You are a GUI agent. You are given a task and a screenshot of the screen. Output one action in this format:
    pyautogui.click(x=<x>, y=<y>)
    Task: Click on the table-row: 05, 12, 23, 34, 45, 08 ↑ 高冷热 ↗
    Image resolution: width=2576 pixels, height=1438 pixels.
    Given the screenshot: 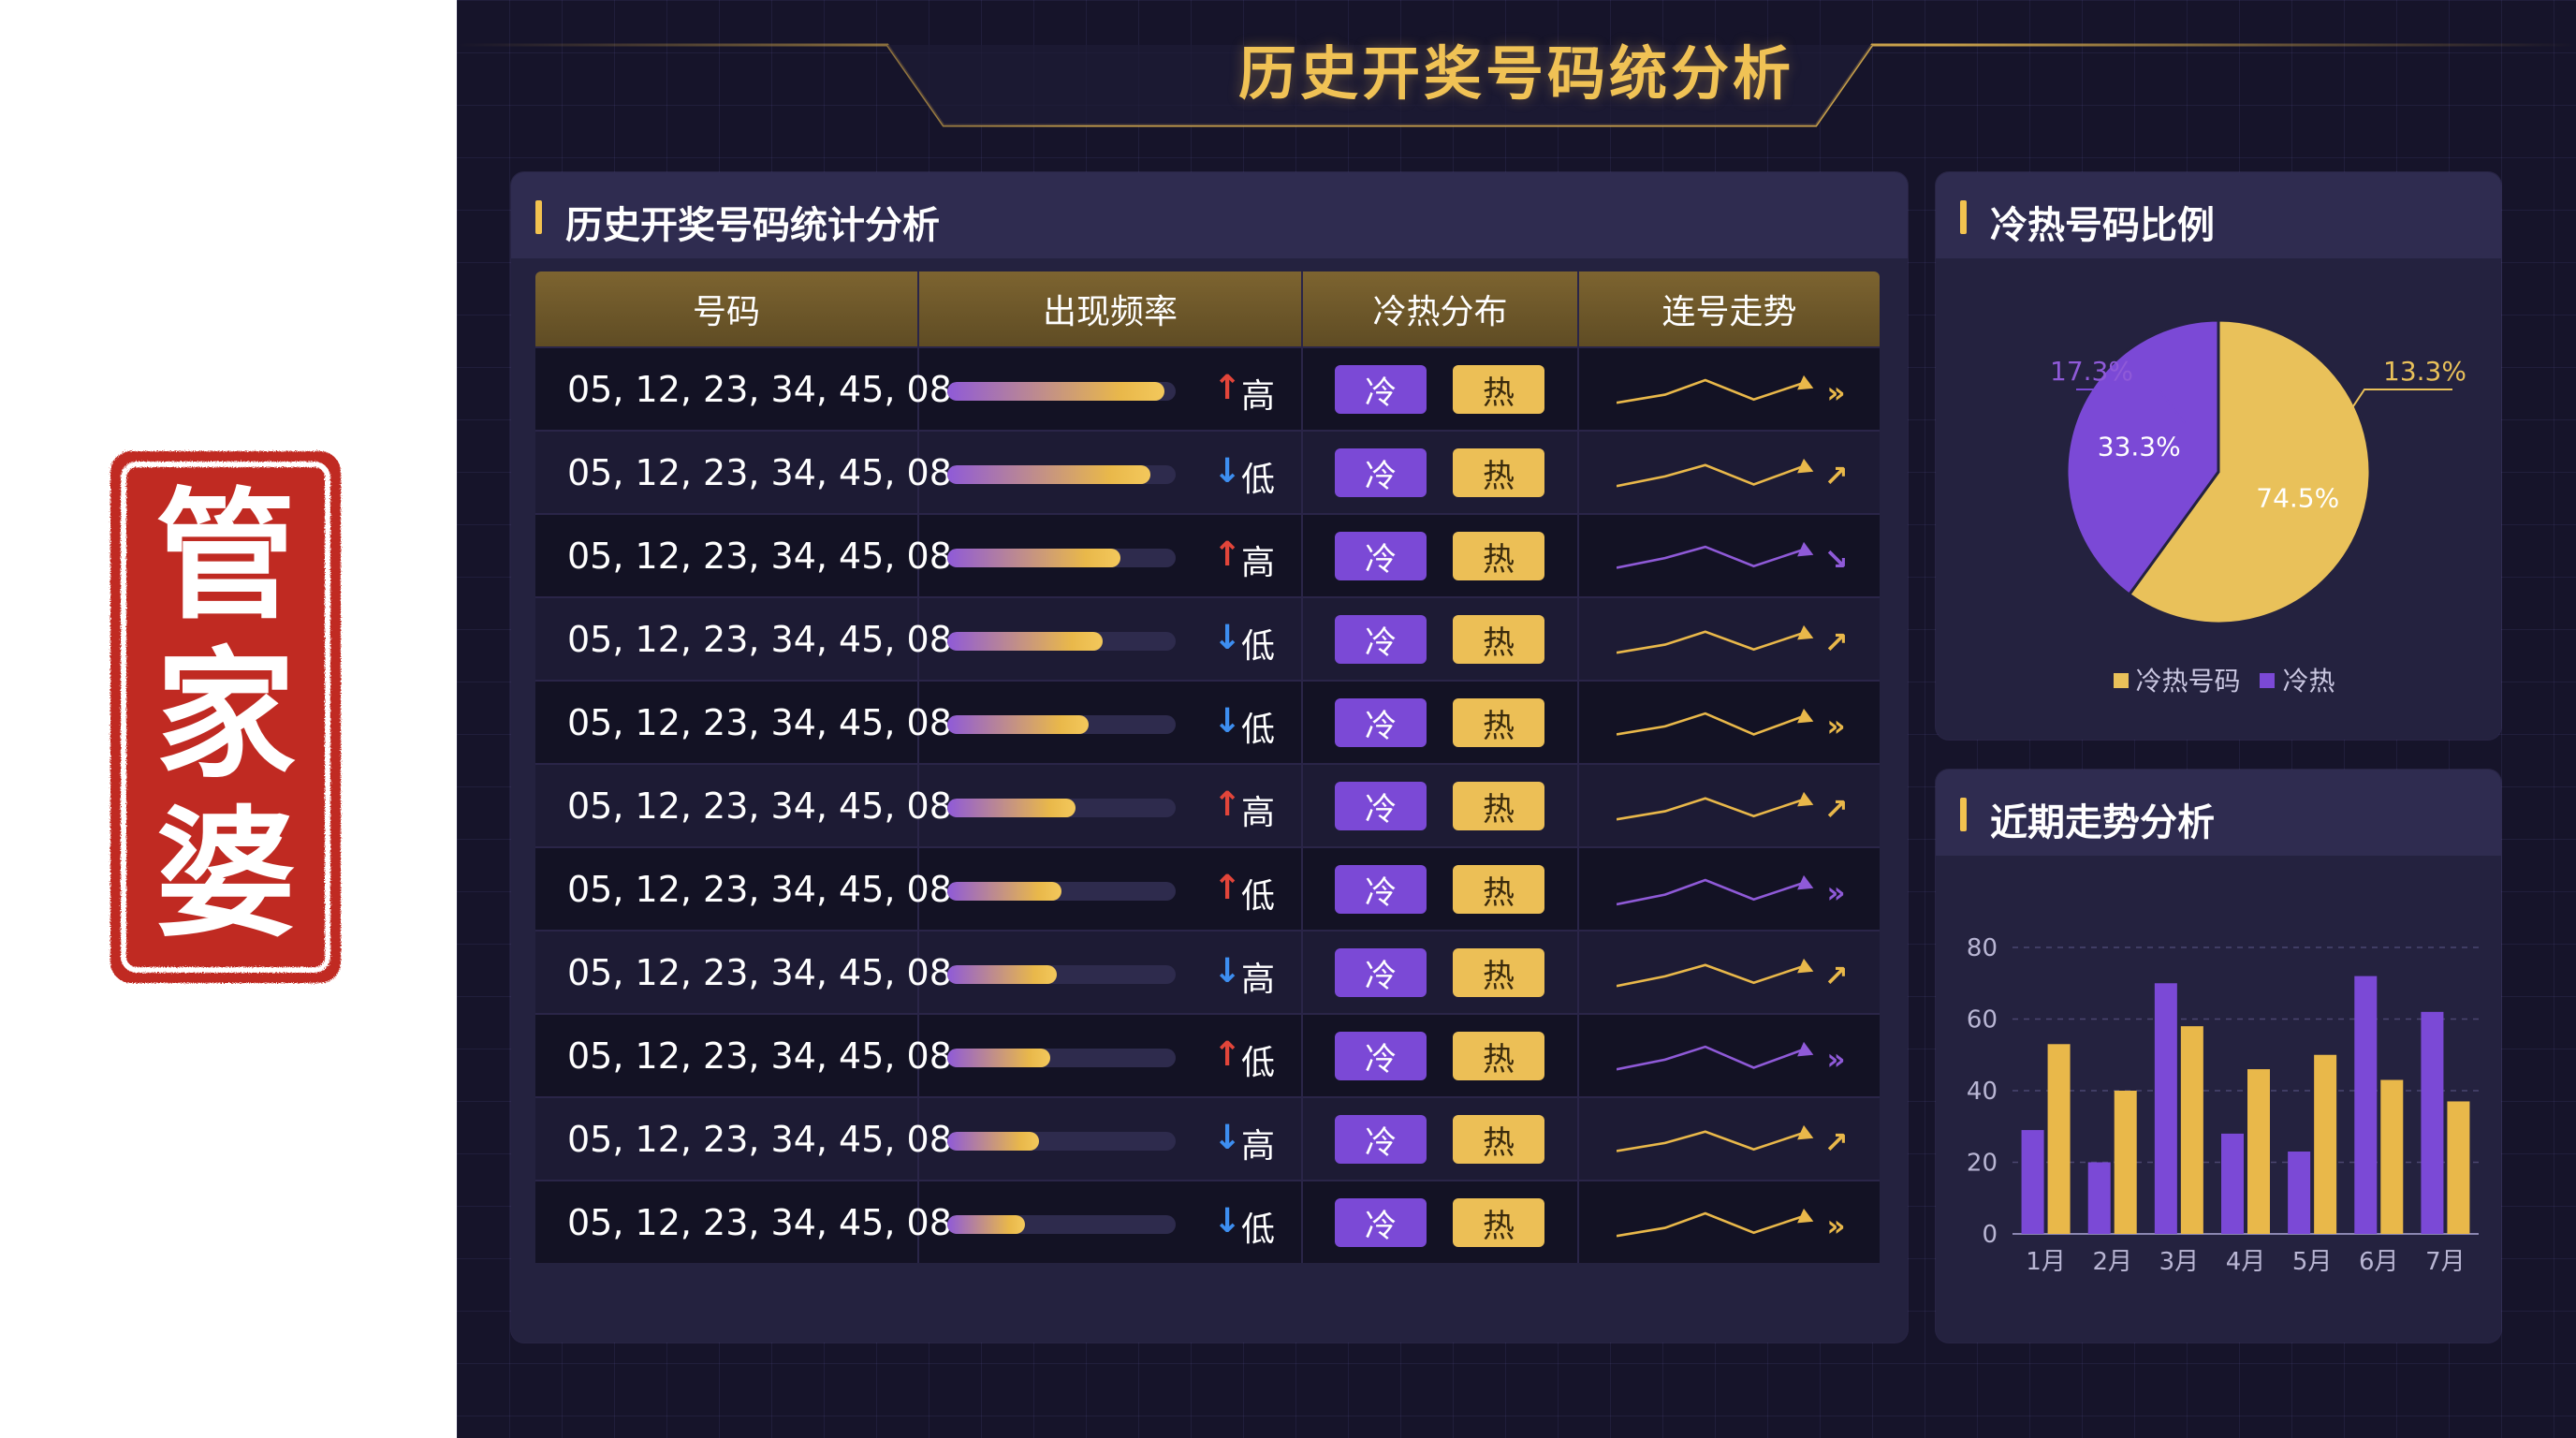 What is the action you would take?
    pyautogui.click(x=1207, y=804)
    